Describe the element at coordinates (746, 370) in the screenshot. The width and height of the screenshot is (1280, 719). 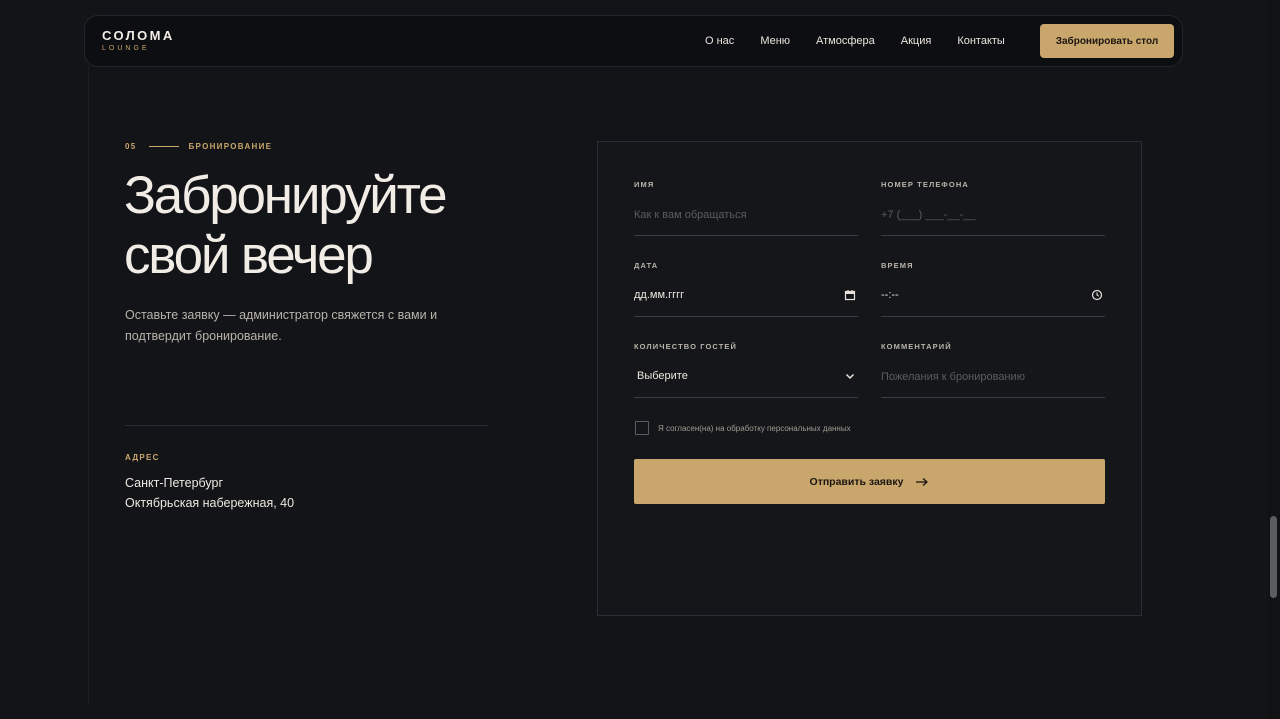
I see `guests-field: Количество гостей Выберите` at that location.